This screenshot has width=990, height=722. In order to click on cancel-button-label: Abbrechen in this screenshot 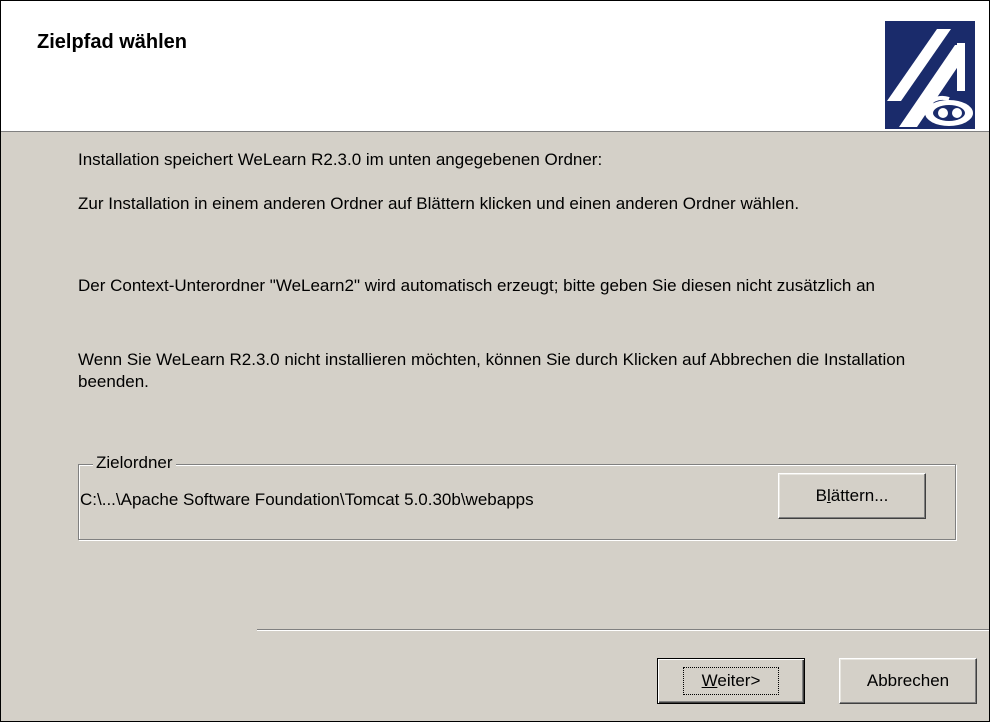, I will do `click(908, 680)`.